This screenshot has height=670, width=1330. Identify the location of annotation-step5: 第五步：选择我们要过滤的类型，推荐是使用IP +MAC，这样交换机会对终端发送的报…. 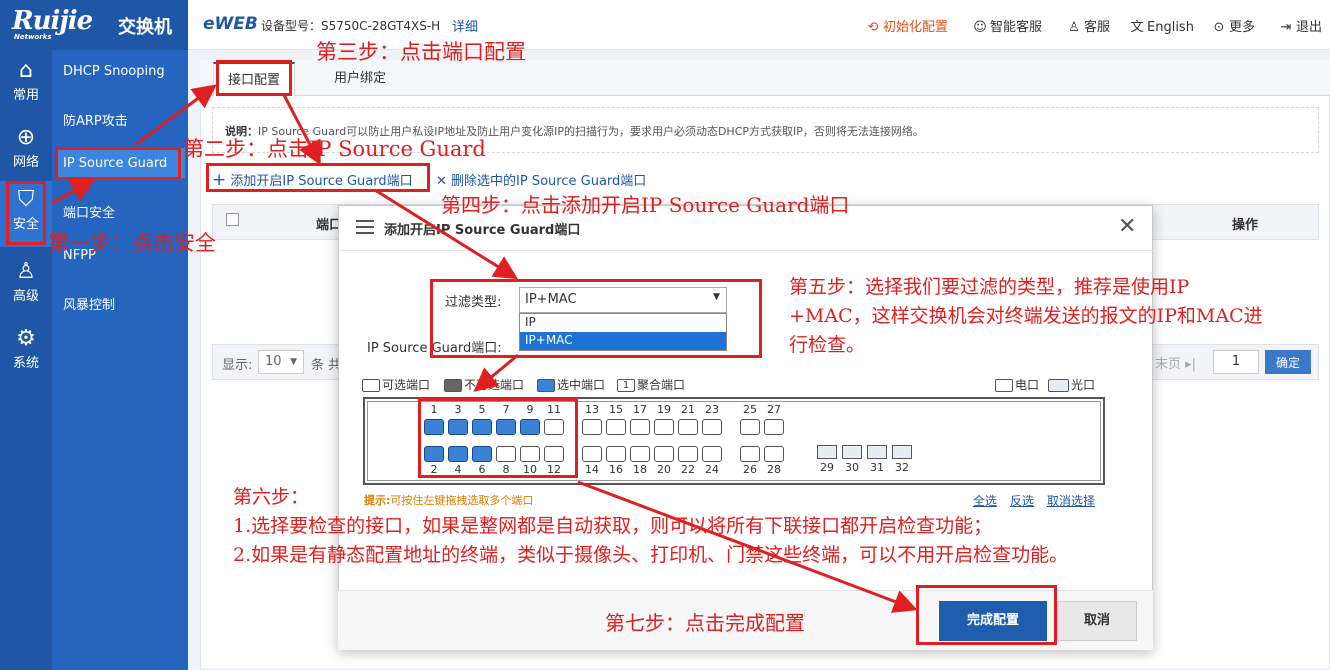
(1026, 316).